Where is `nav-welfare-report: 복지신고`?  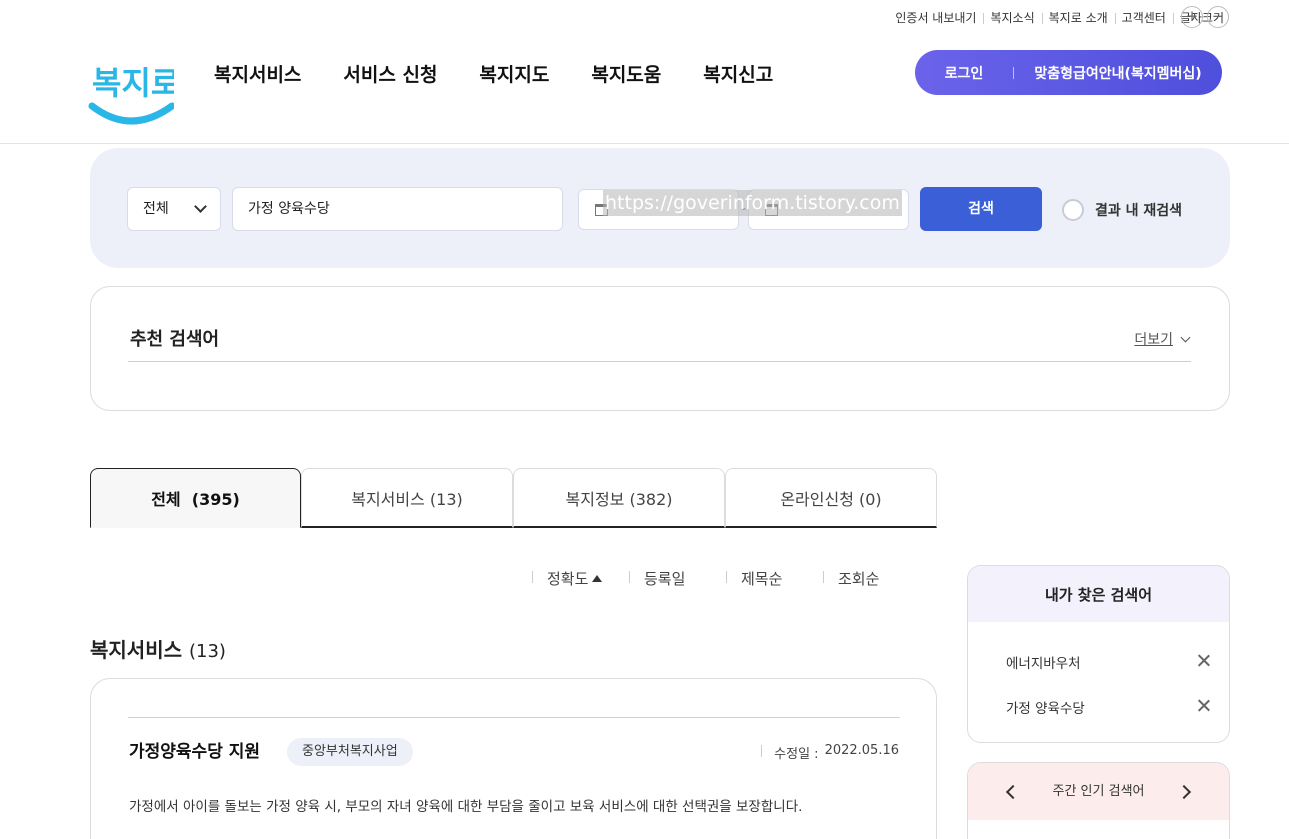 nav-welfare-report: 복지신고 is located at coordinates (738, 75).